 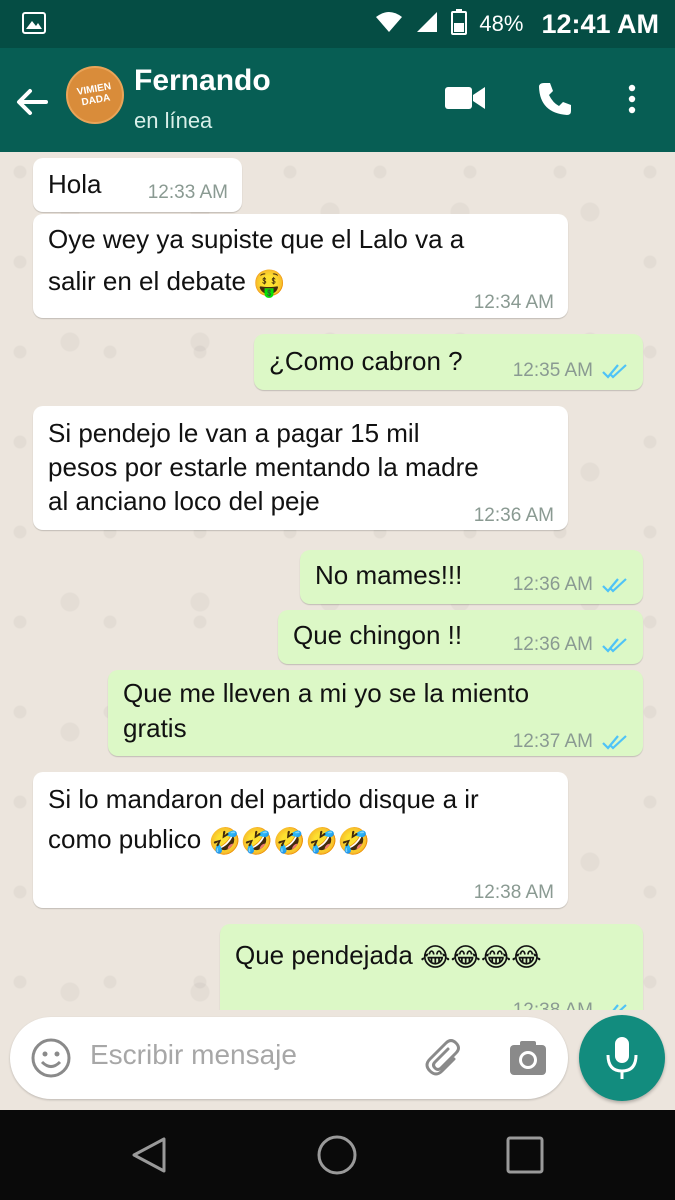 I want to click on money-mouth-emoji: 🤑, so click(x=269, y=283).